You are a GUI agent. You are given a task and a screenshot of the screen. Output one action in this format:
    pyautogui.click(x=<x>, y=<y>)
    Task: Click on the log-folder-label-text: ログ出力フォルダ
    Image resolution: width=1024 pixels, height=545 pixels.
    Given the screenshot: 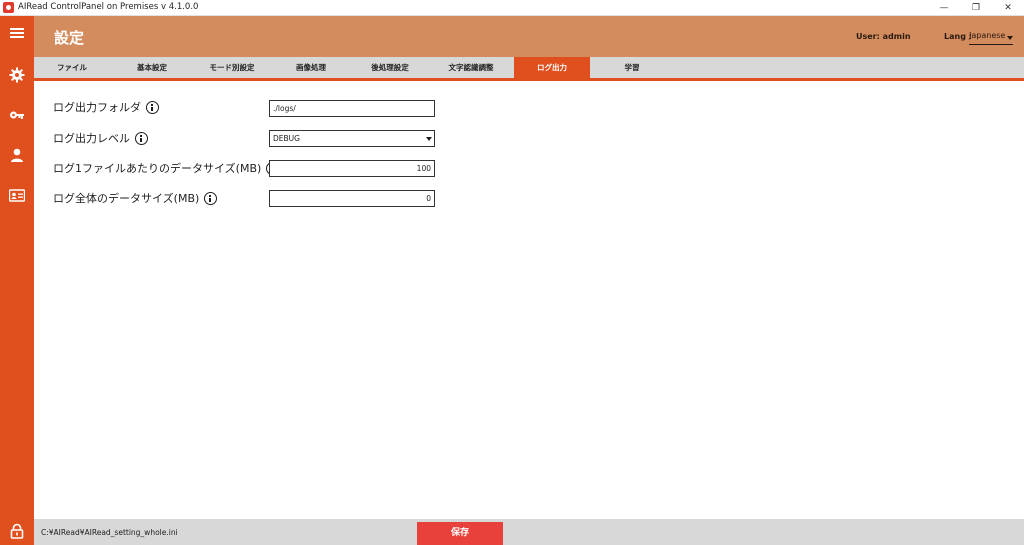 What is the action you would take?
    pyautogui.click(x=97, y=107)
    